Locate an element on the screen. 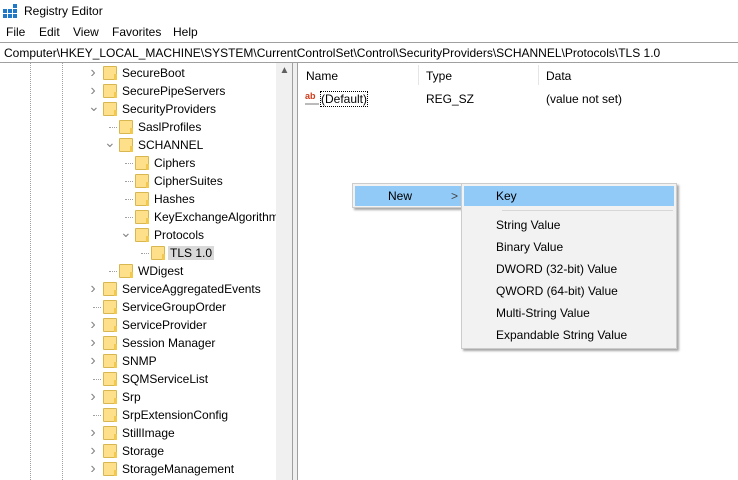 This screenshot has height=480, width=738. menu-item-string-value: String Value is located at coordinates (569, 225).